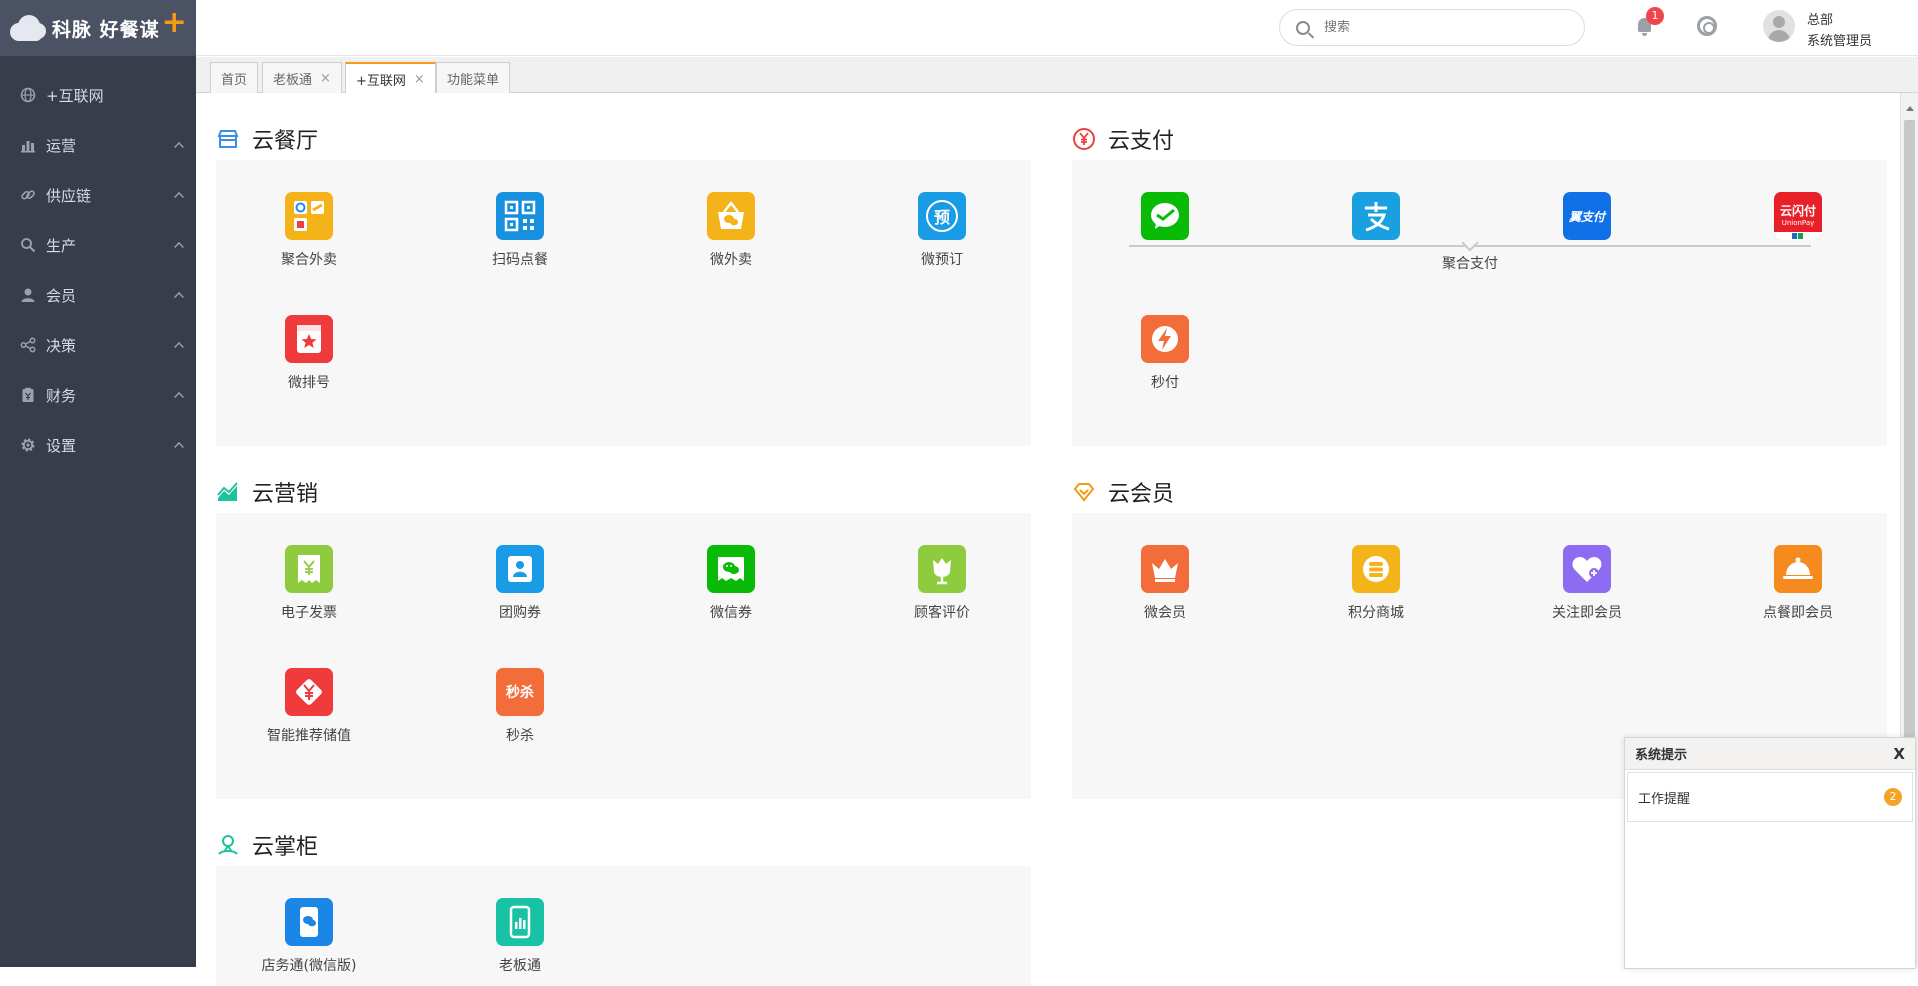 The height and width of the screenshot is (986, 1918). Describe the element at coordinates (309, 692) in the screenshot. I see `yuan-diamond-icon` at that location.